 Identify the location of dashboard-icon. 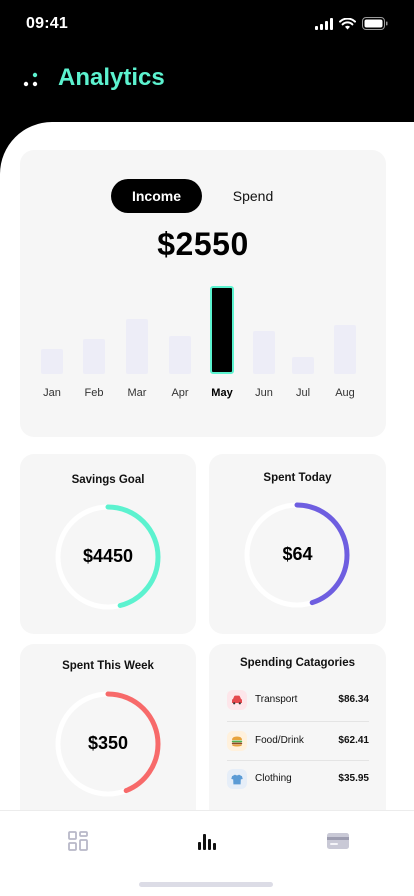
(78, 841).